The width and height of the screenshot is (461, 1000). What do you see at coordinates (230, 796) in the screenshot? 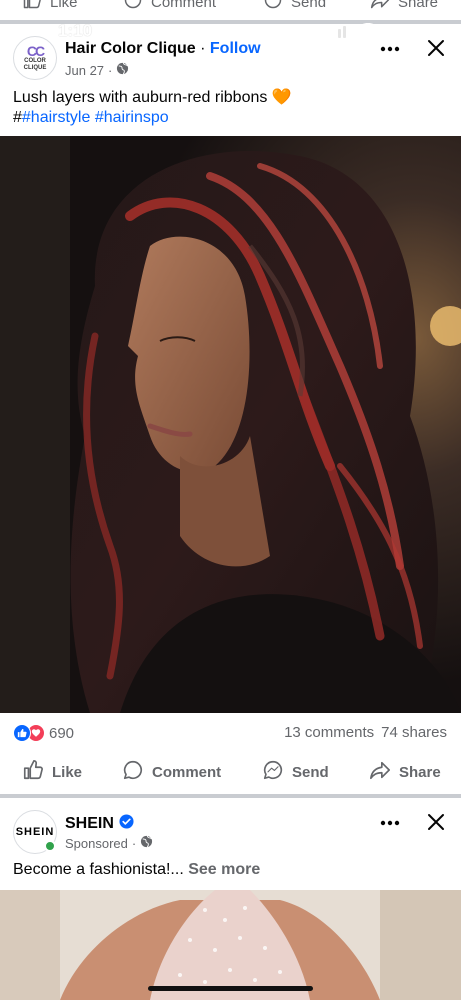
I see `feed-separator` at bounding box center [230, 796].